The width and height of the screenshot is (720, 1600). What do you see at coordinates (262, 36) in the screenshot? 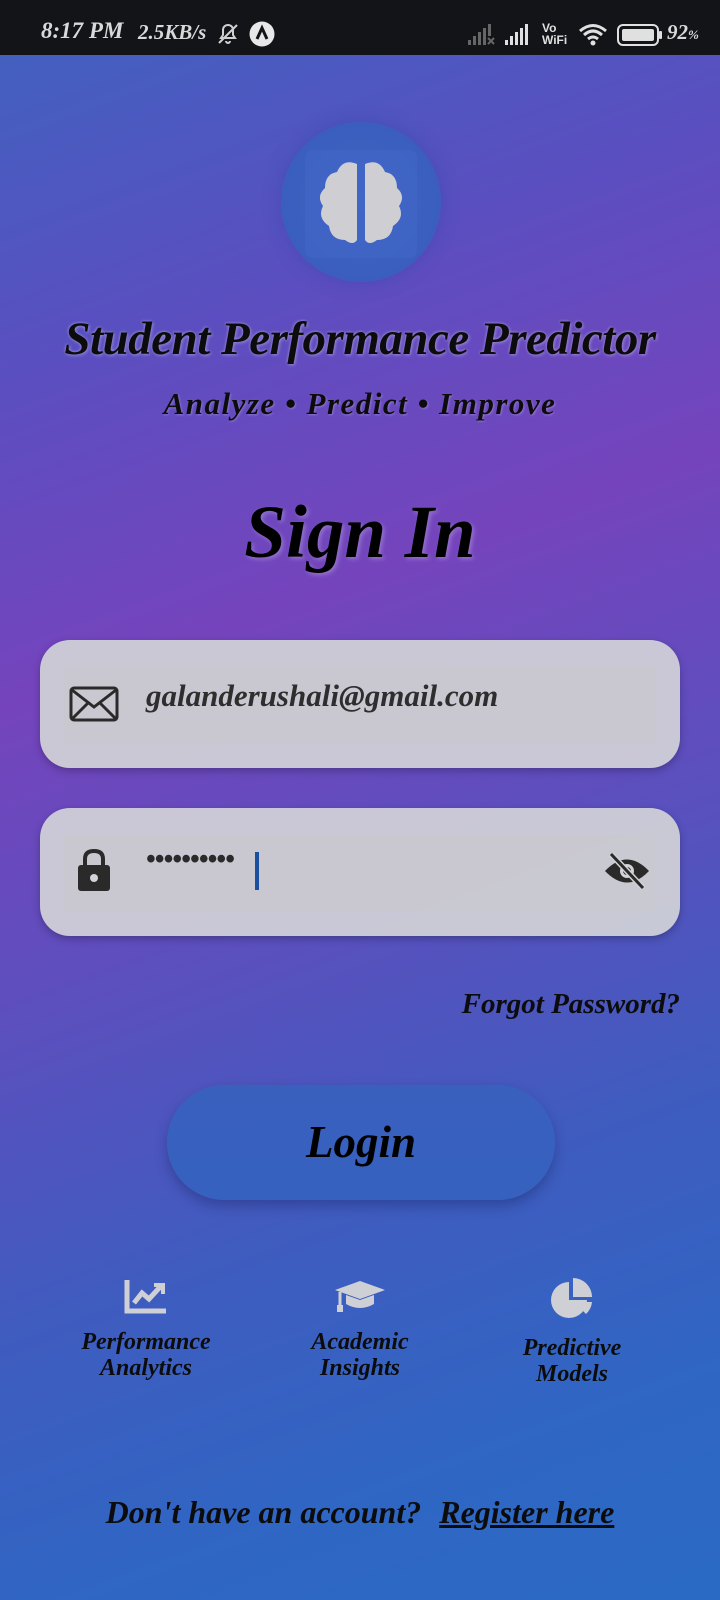
I see `app-notification-icon` at bounding box center [262, 36].